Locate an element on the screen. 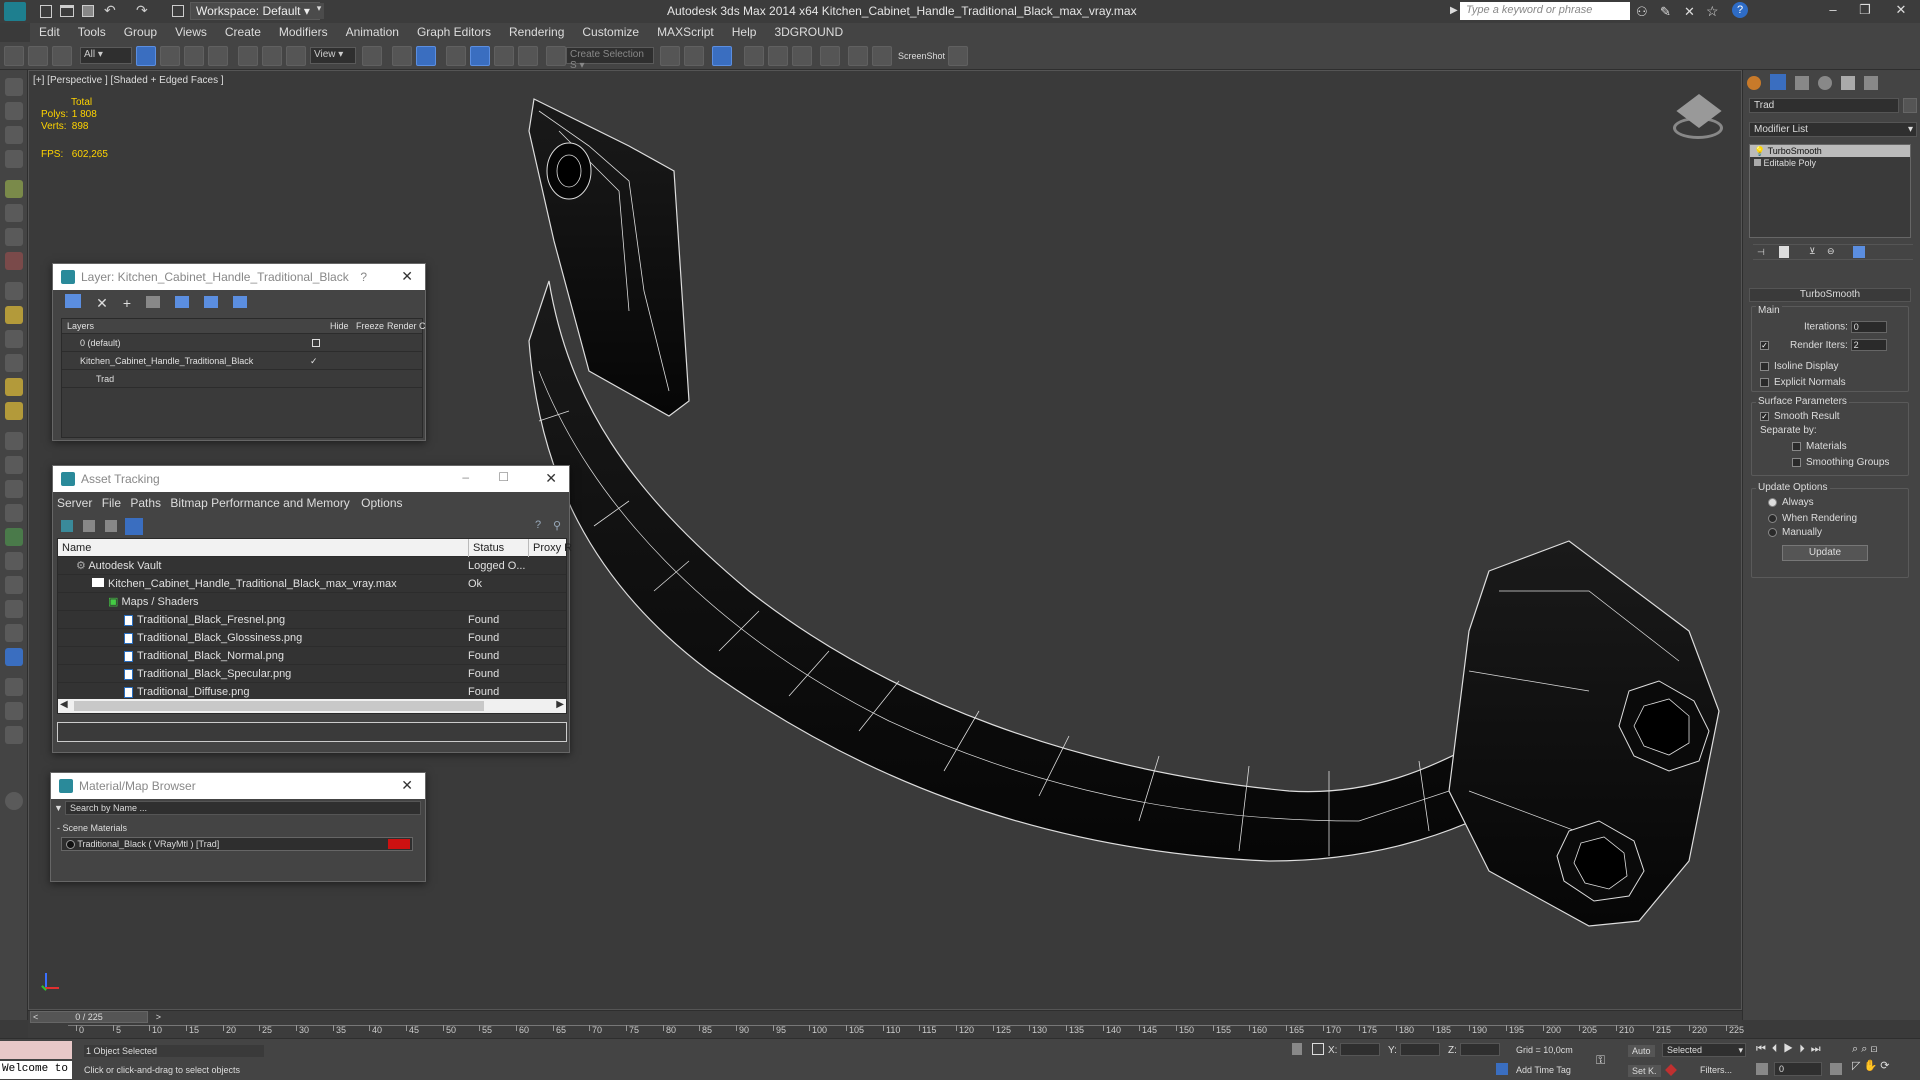 The height and width of the screenshot is (1080, 1920). workspace-dropdown: Workspace: Default ▾ is located at coordinates (255, 11).